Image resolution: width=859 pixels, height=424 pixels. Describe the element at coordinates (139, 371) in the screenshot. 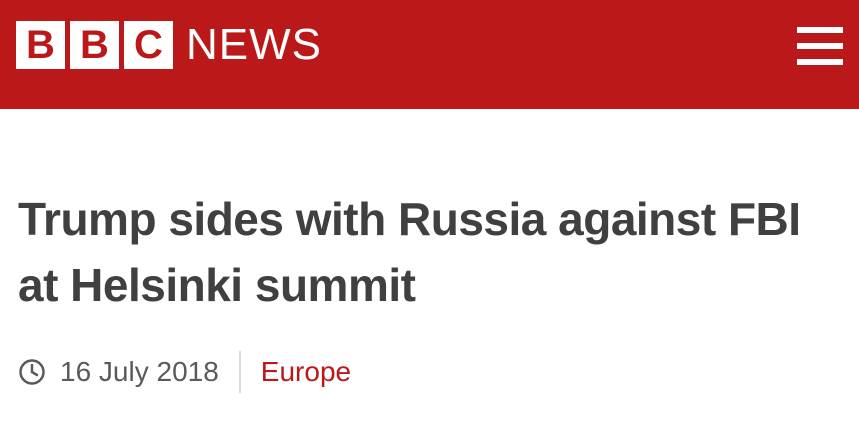

I see `article-date: 16 July 2018` at that location.